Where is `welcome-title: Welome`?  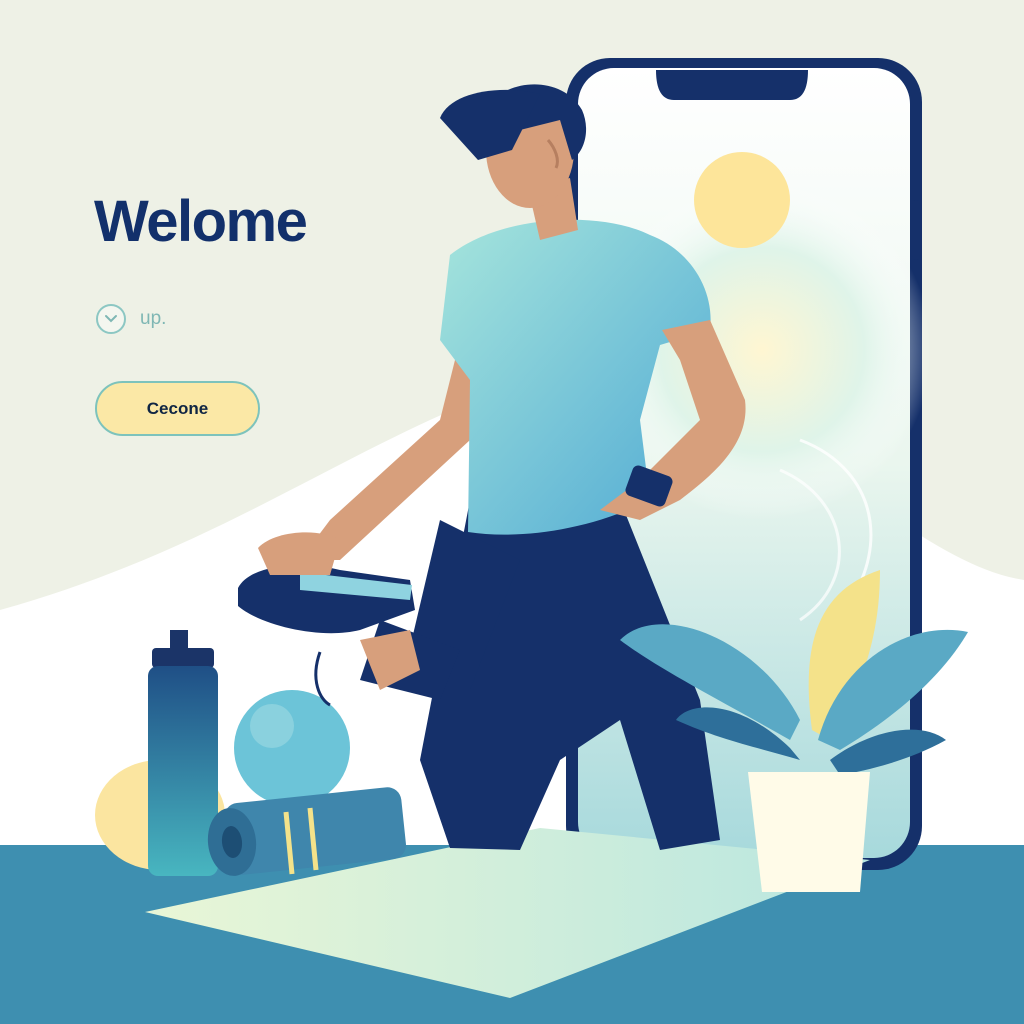 welcome-title: Welome is located at coordinates (201, 221).